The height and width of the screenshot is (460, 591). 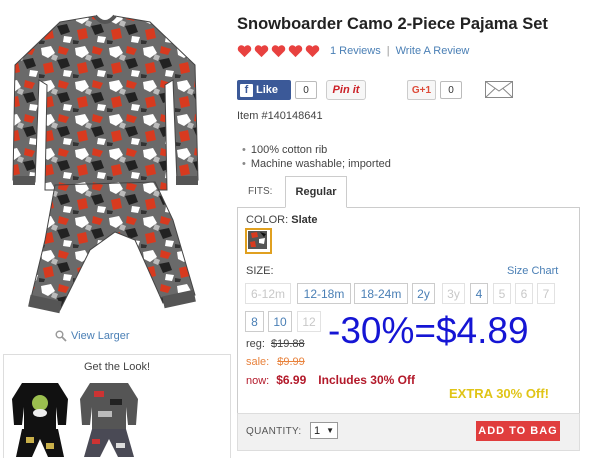 What do you see at coordinates (309, 321) in the screenshot?
I see `size-option-12: 12` at bounding box center [309, 321].